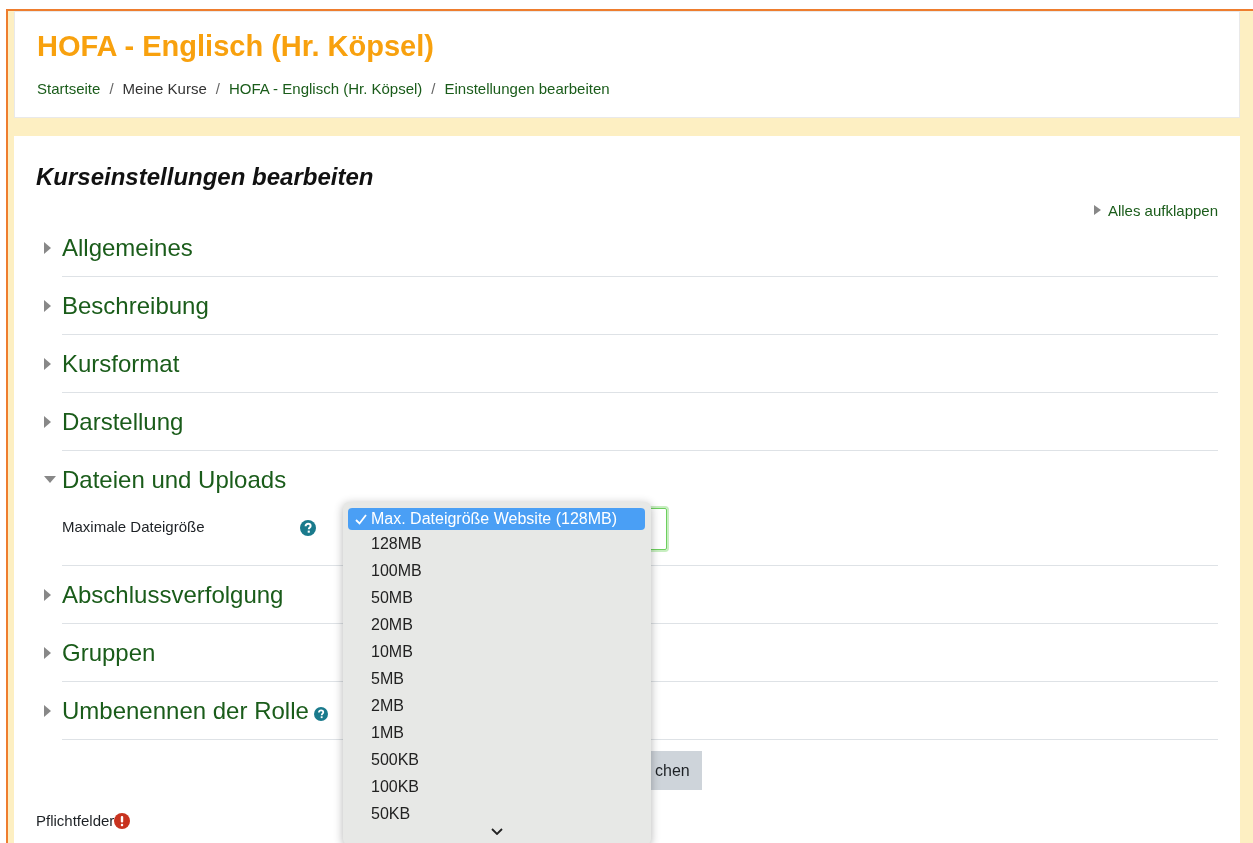 The image size is (1253, 843). What do you see at coordinates (497, 651) in the screenshot?
I see `dropdown-option: 10MB` at bounding box center [497, 651].